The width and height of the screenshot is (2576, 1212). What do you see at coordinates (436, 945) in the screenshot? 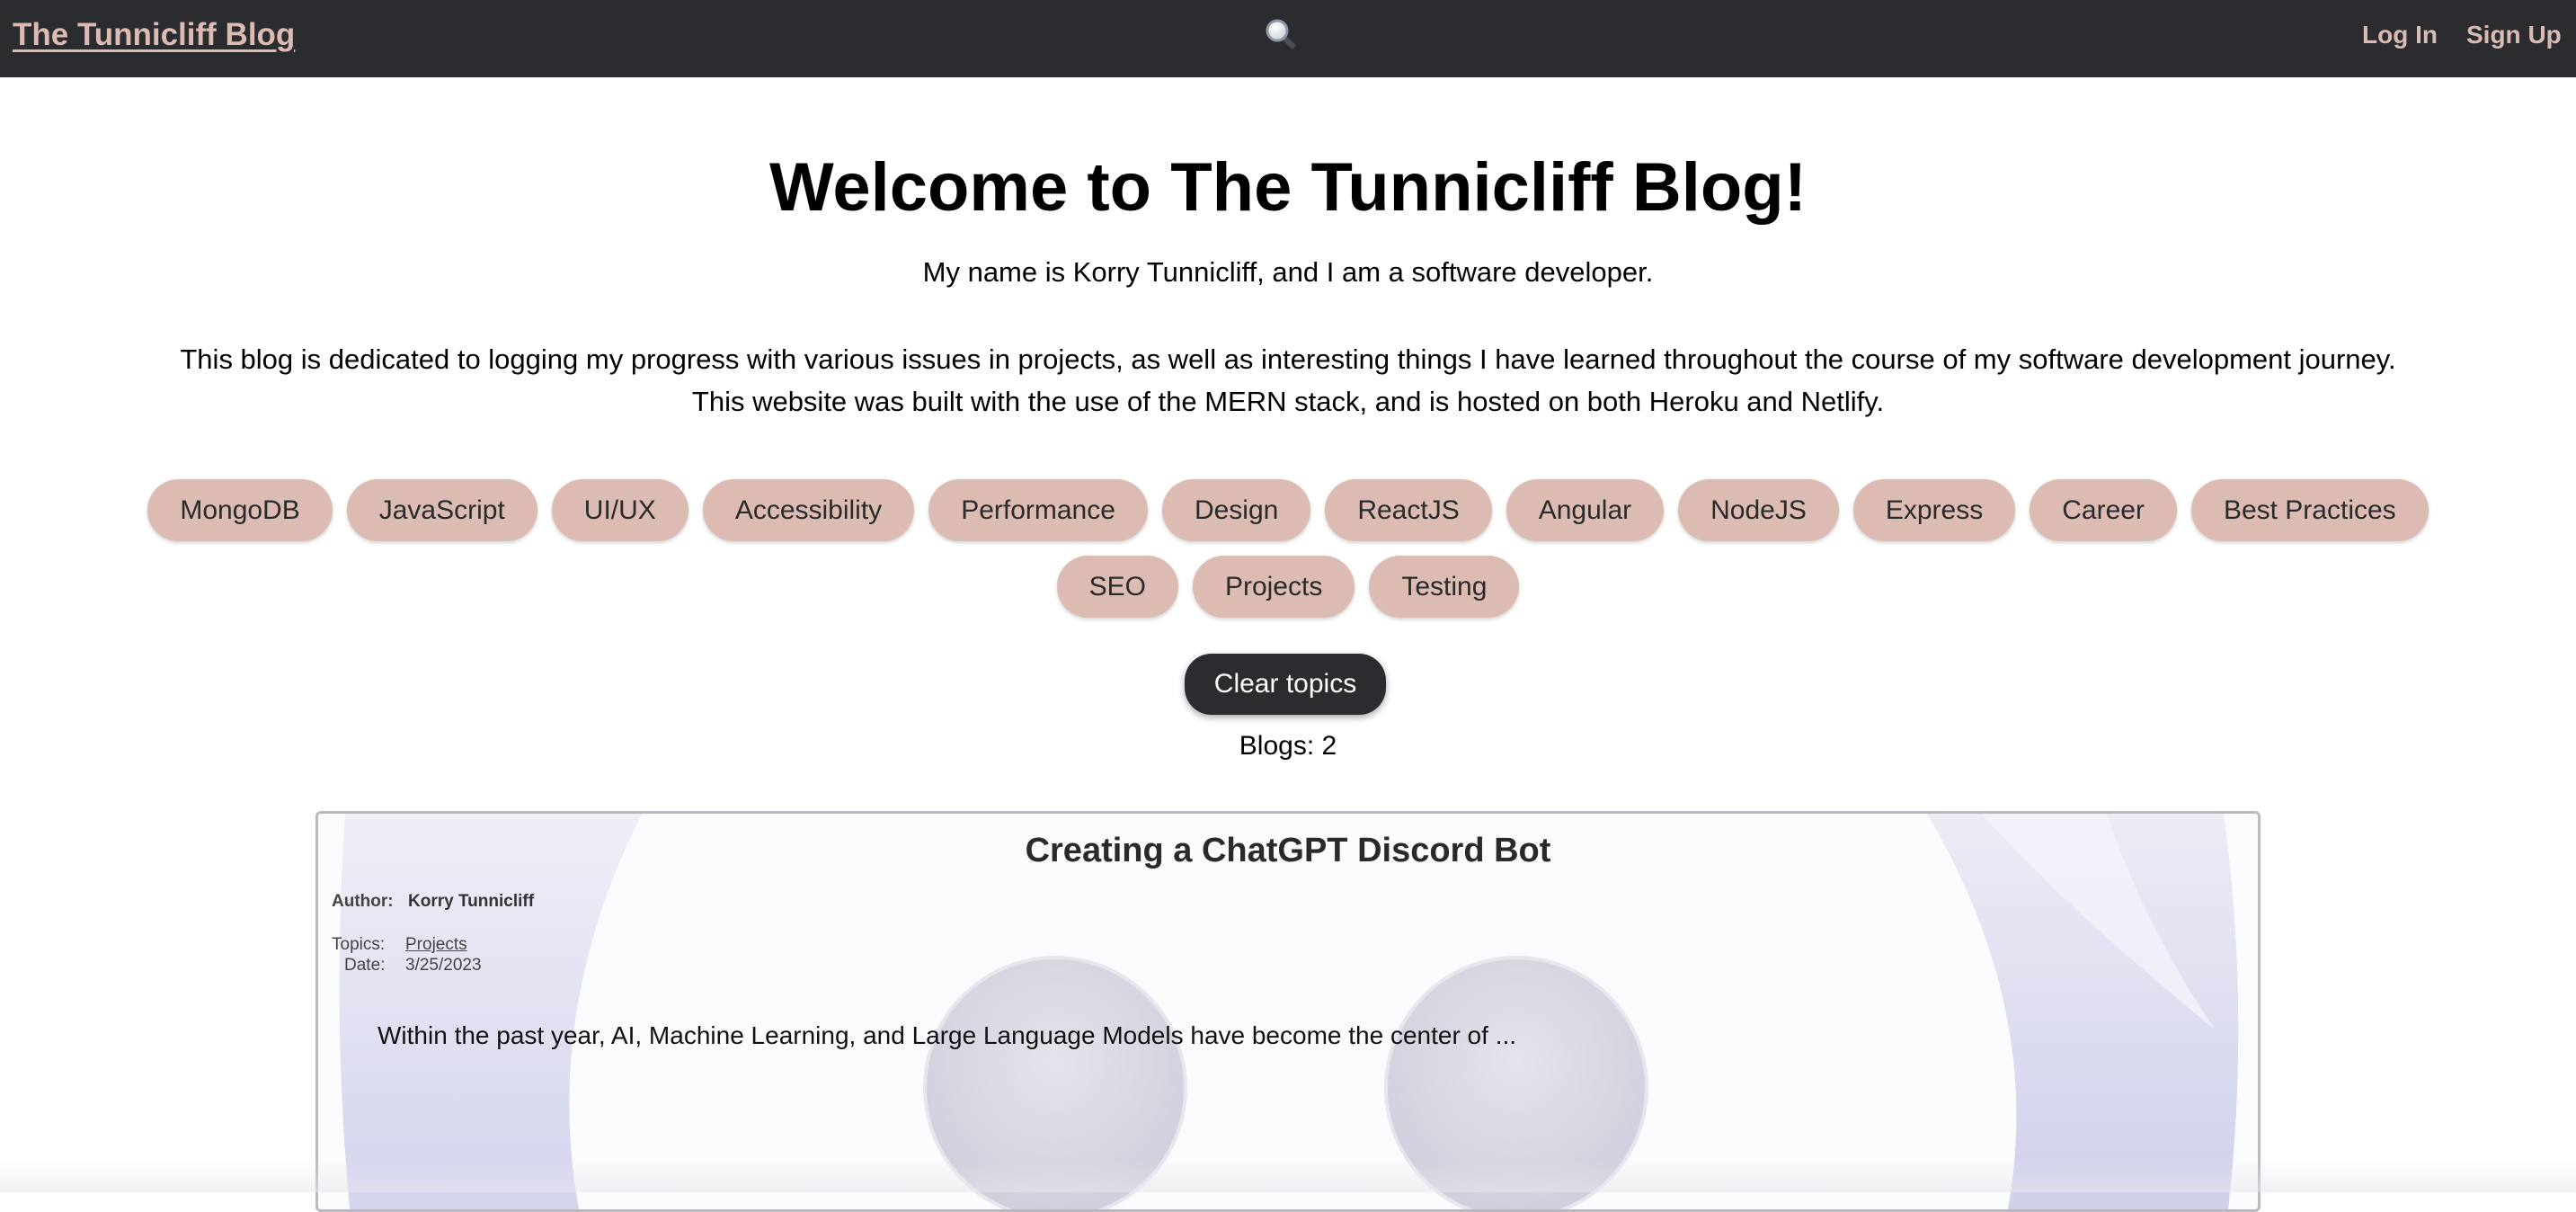
I see `blog-topic-link: Projects` at bounding box center [436, 945].